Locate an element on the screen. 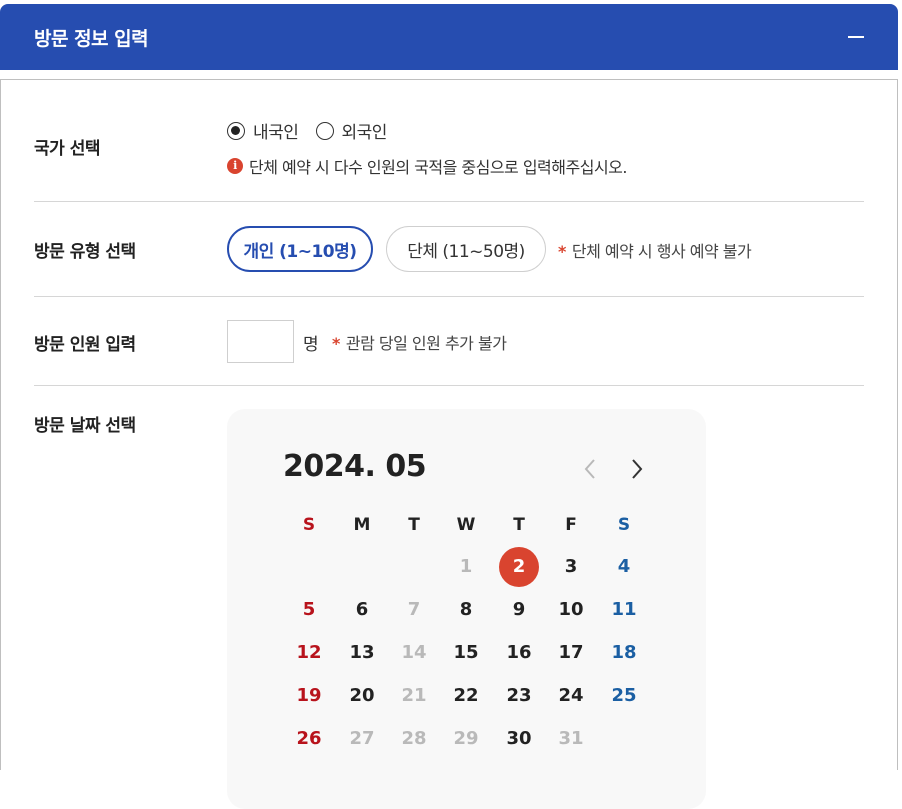 The height and width of the screenshot is (809, 902). calendar-day: 9 is located at coordinates (519, 610).